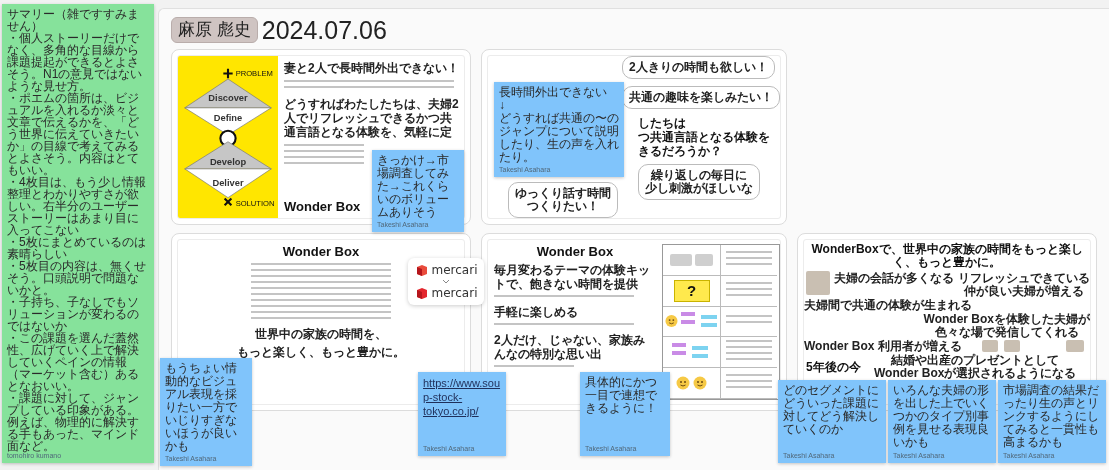 The image size is (1109, 470). Describe the element at coordinates (321, 334) in the screenshot. I see `slide-tagline: 世界中の家族の時間を、` at that location.